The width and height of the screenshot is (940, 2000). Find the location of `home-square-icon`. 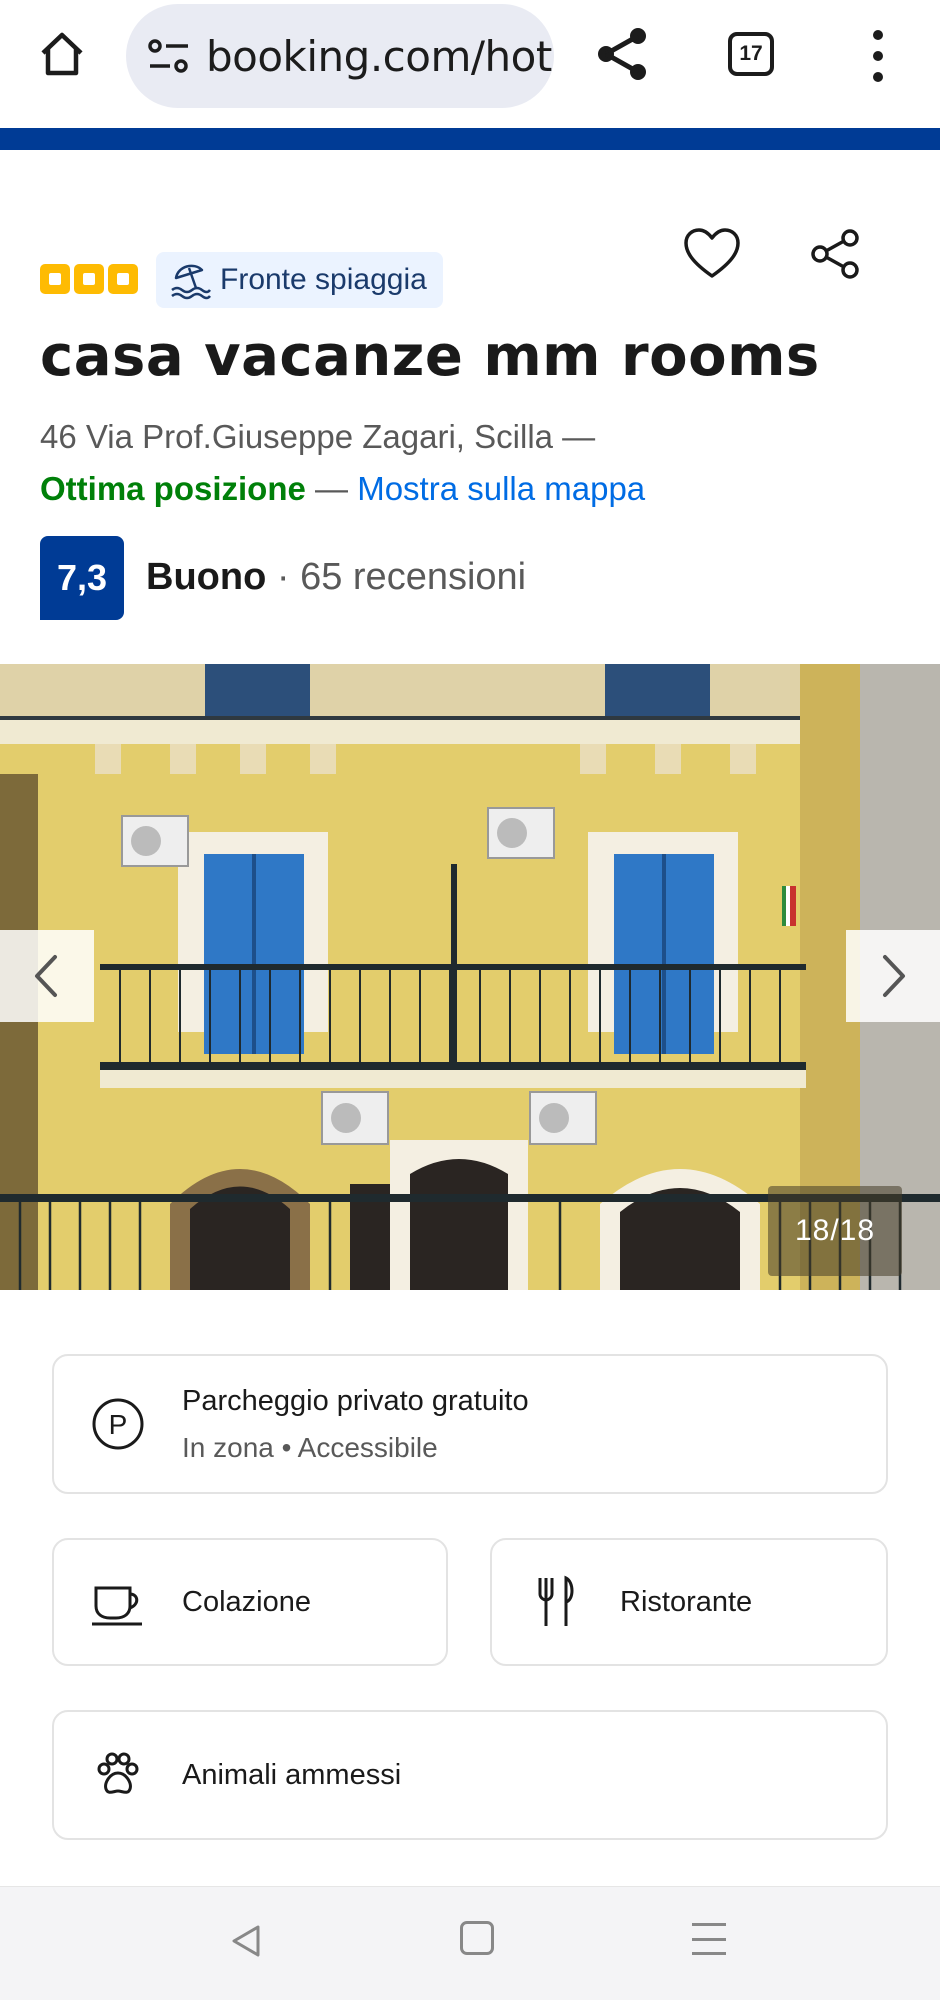

home-square-icon is located at coordinates (477, 1938).